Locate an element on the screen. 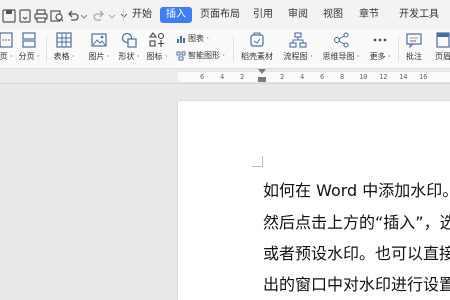 The width and height of the screenshot is (450, 300). customize-toolbar-icon is located at coordinates (124, 15).